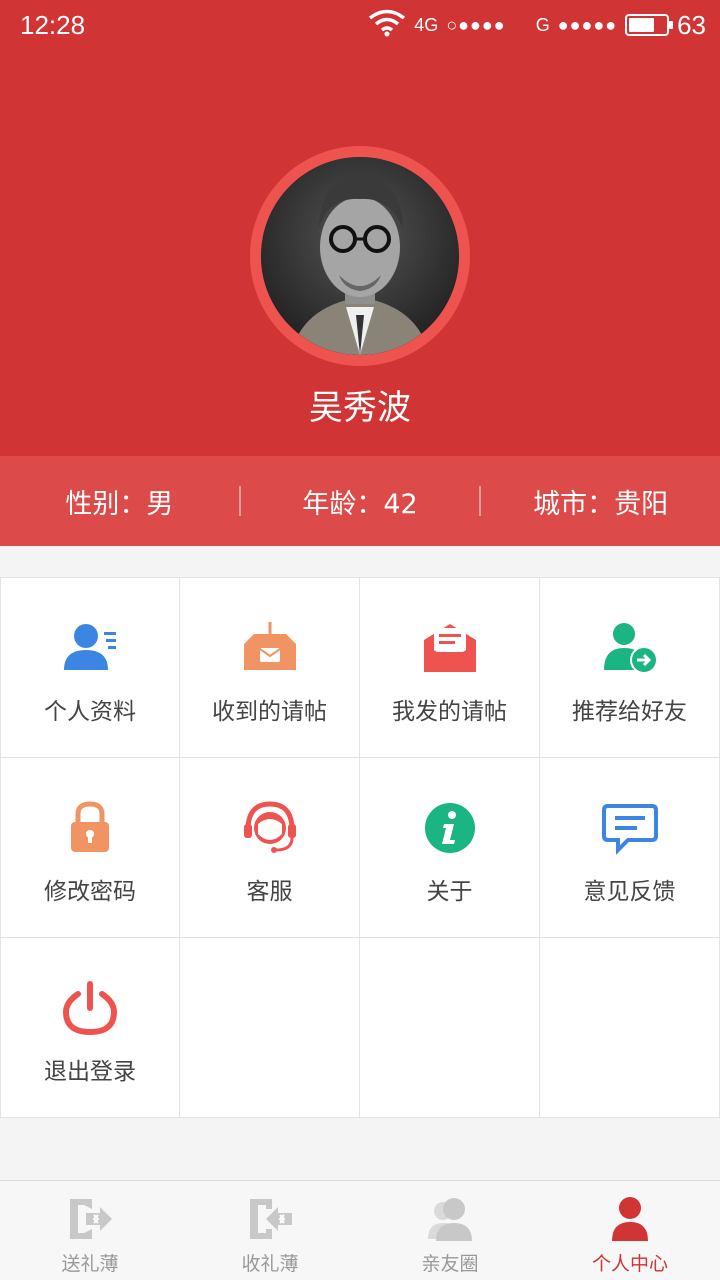 Image resolution: width=720 pixels, height=1280 pixels. Describe the element at coordinates (450, 648) in the screenshot. I see `sent-invite-icon` at that location.